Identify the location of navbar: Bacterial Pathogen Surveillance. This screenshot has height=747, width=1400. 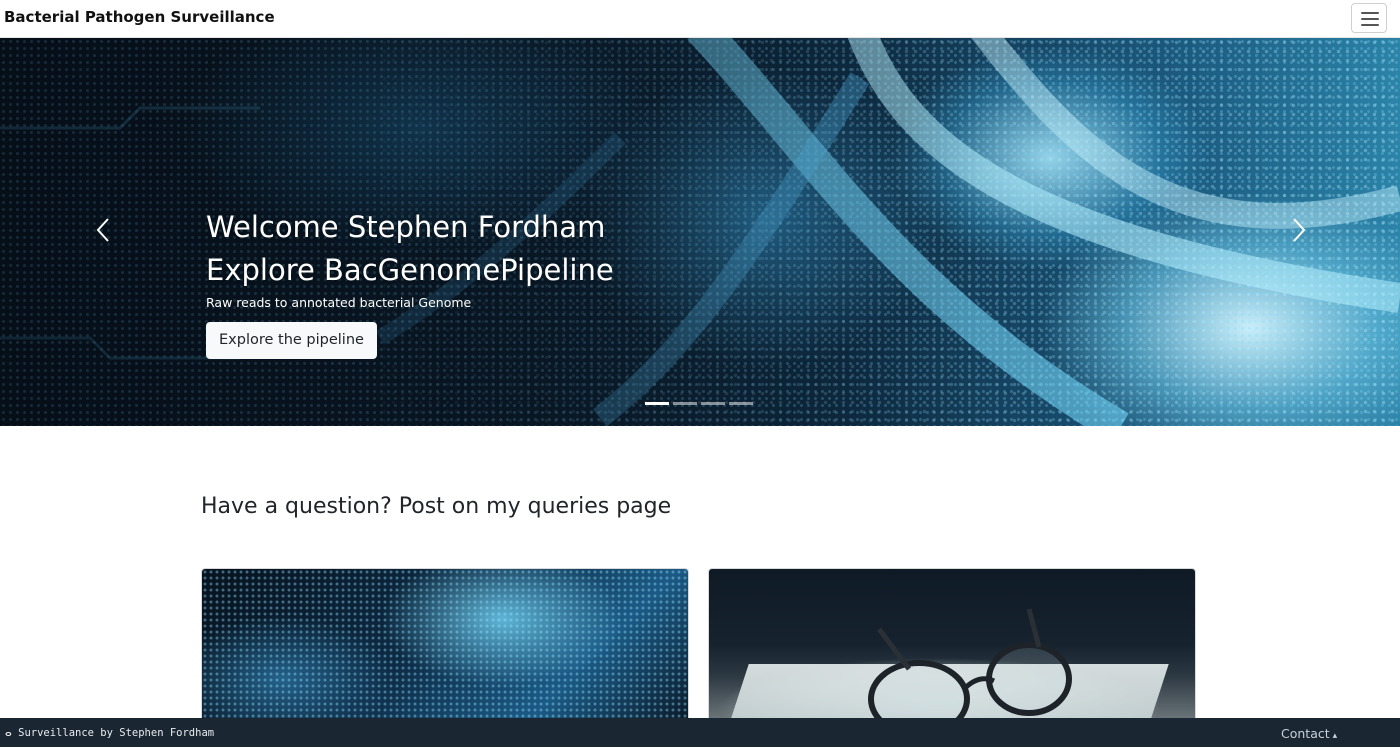
(700, 19).